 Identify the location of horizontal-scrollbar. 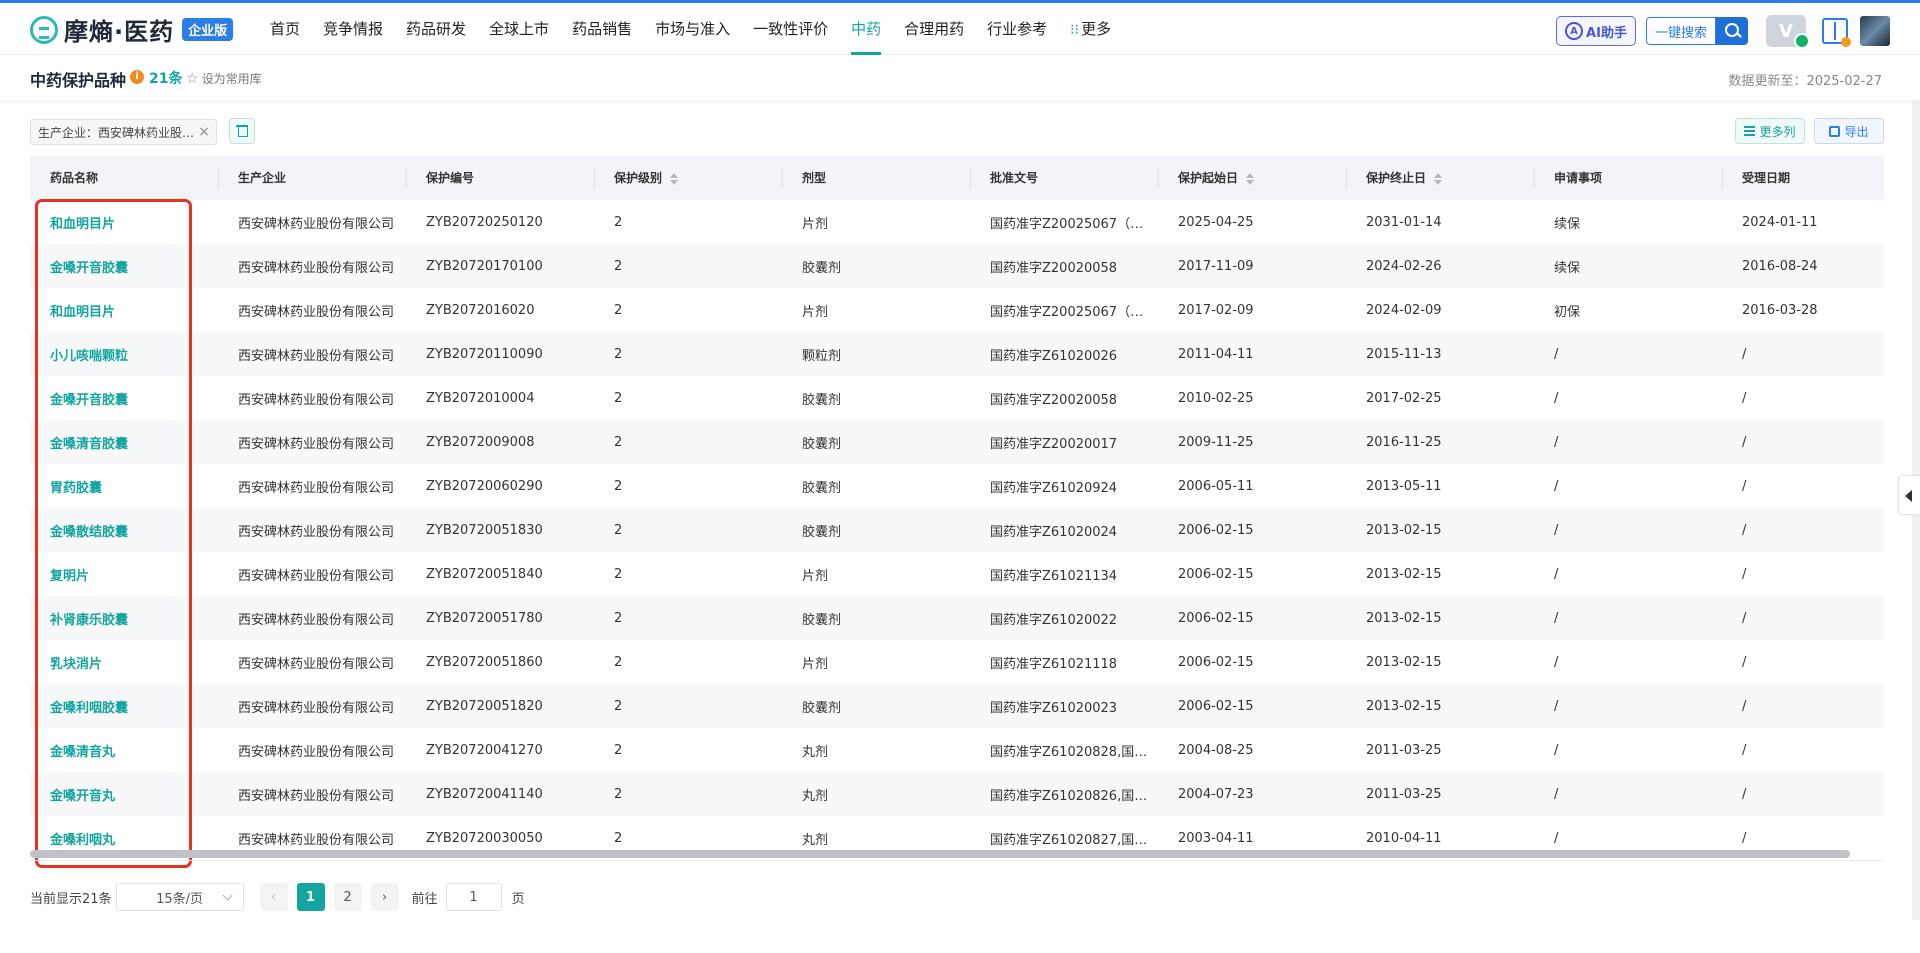
(940, 854).